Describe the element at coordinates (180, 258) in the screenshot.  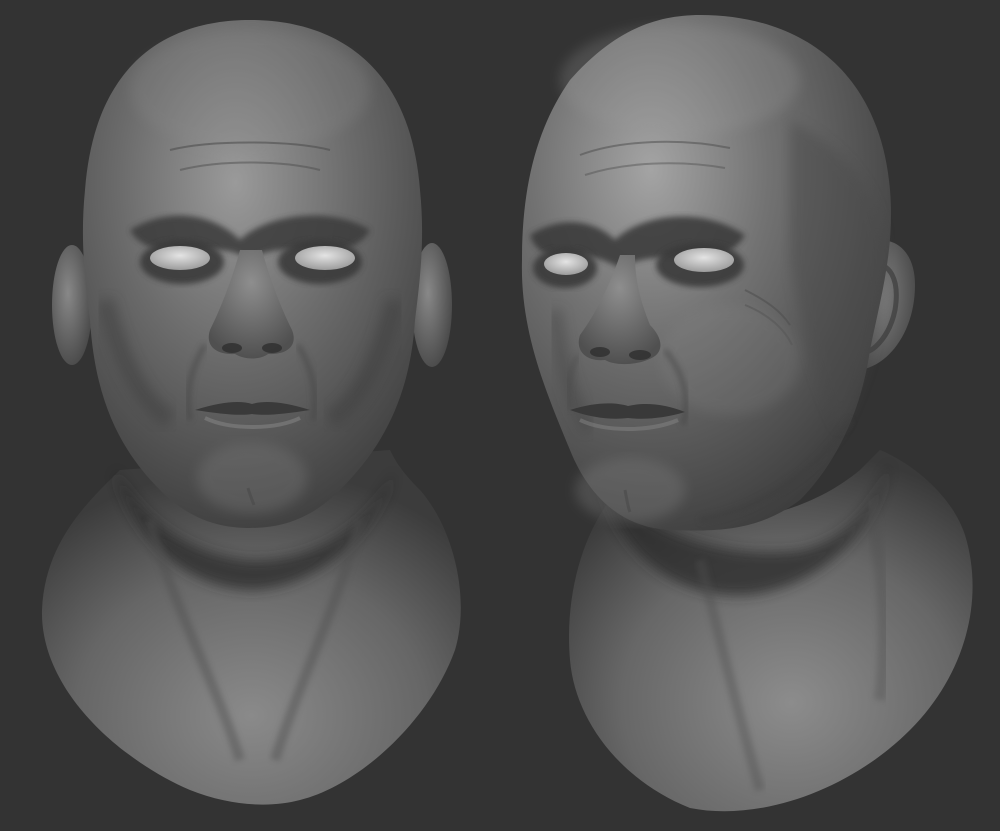
I see `bust-front-left-eye` at that location.